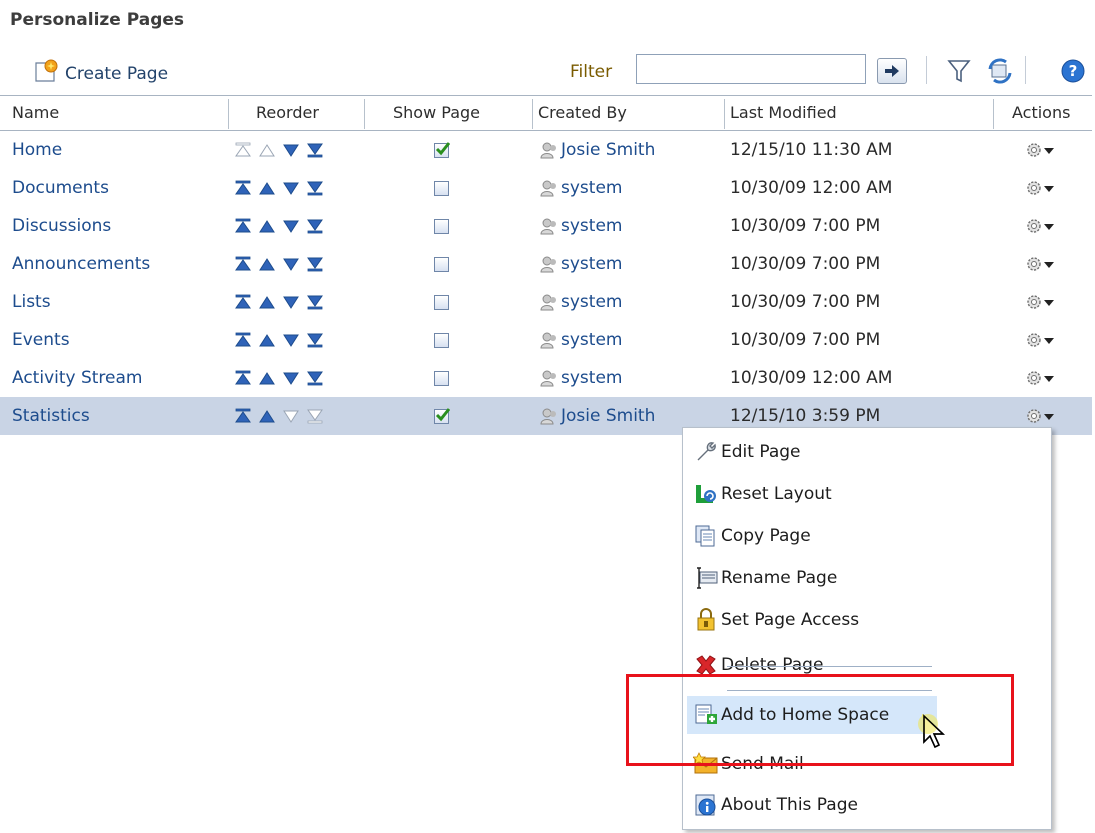 This screenshot has height=833, width=1095. Describe the element at coordinates (35, 113) in the screenshot. I see `column-header-name: Name` at that location.